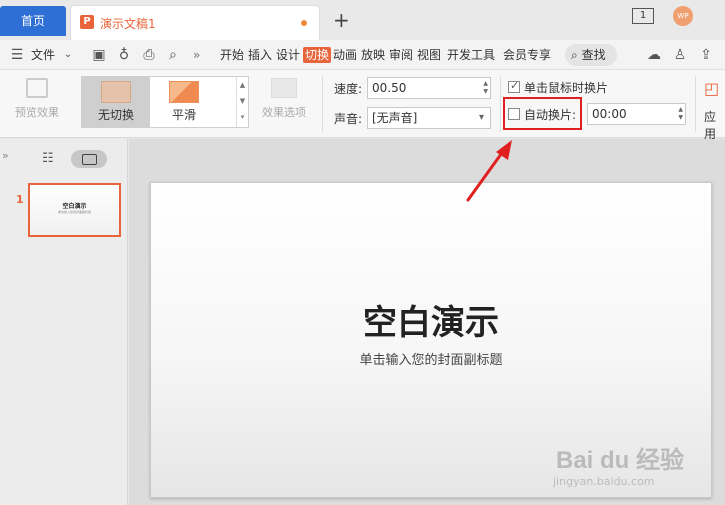 This screenshot has width=725, height=505. Describe the element at coordinates (74, 206) in the screenshot. I see `thumb-title: 空白演示` at that location.